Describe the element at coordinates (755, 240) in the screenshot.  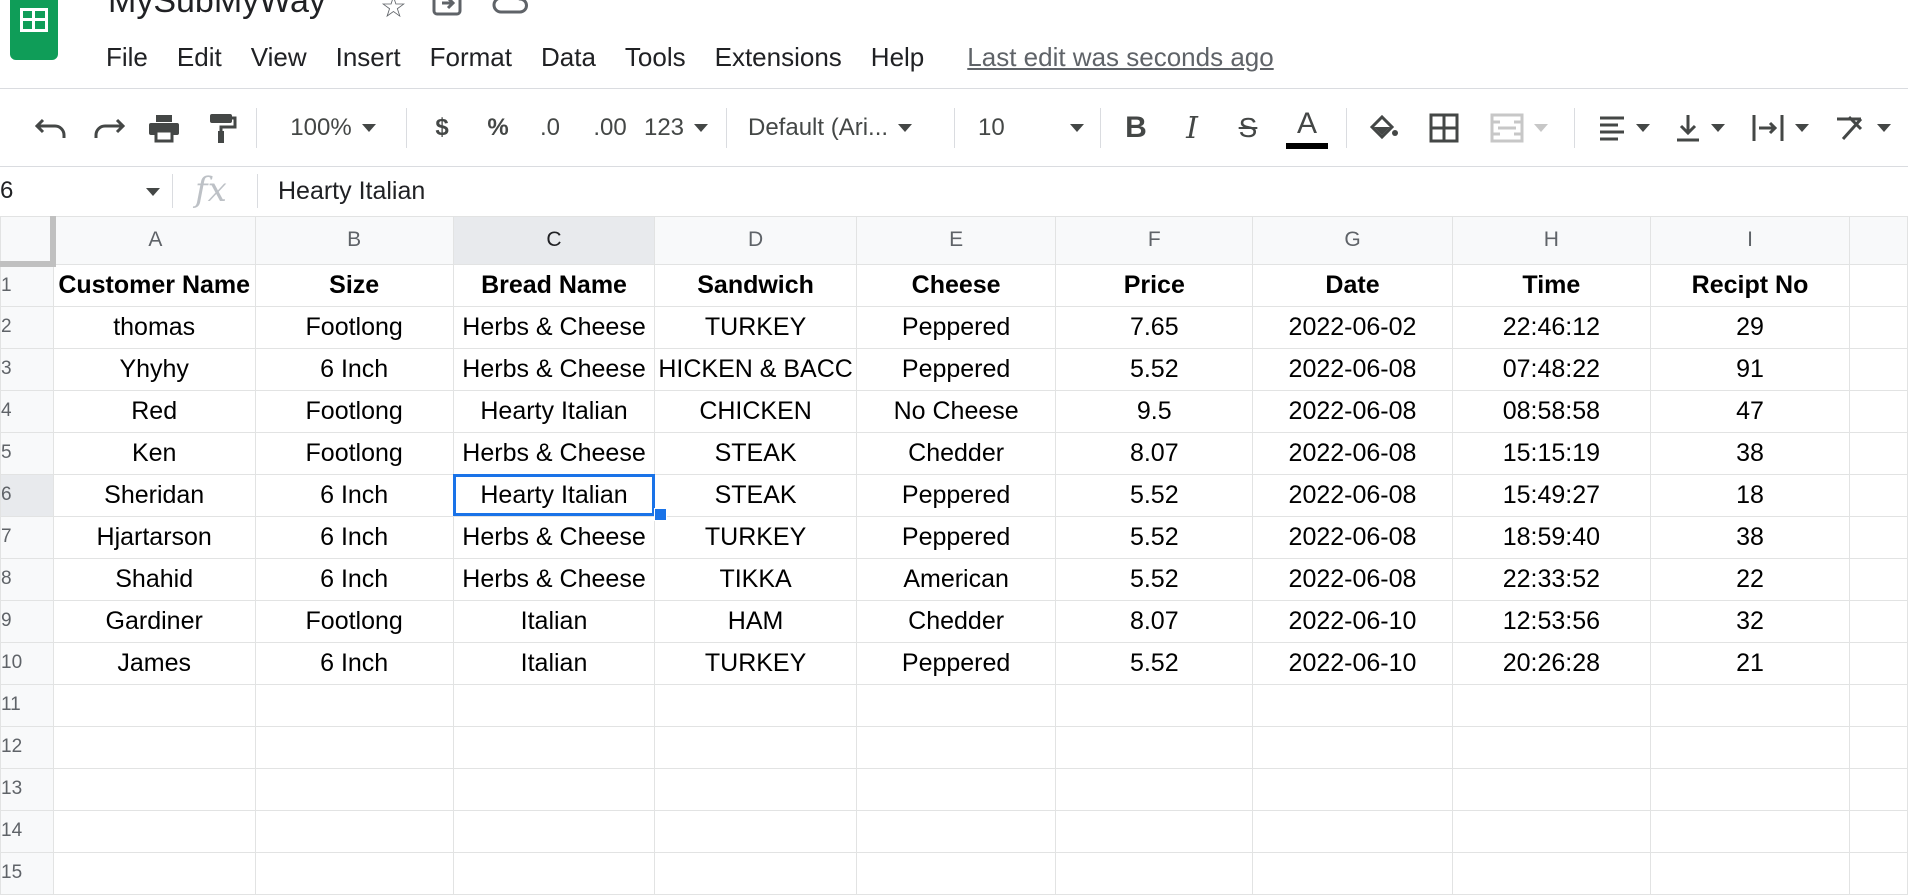
I see `column-header: D` at that location.